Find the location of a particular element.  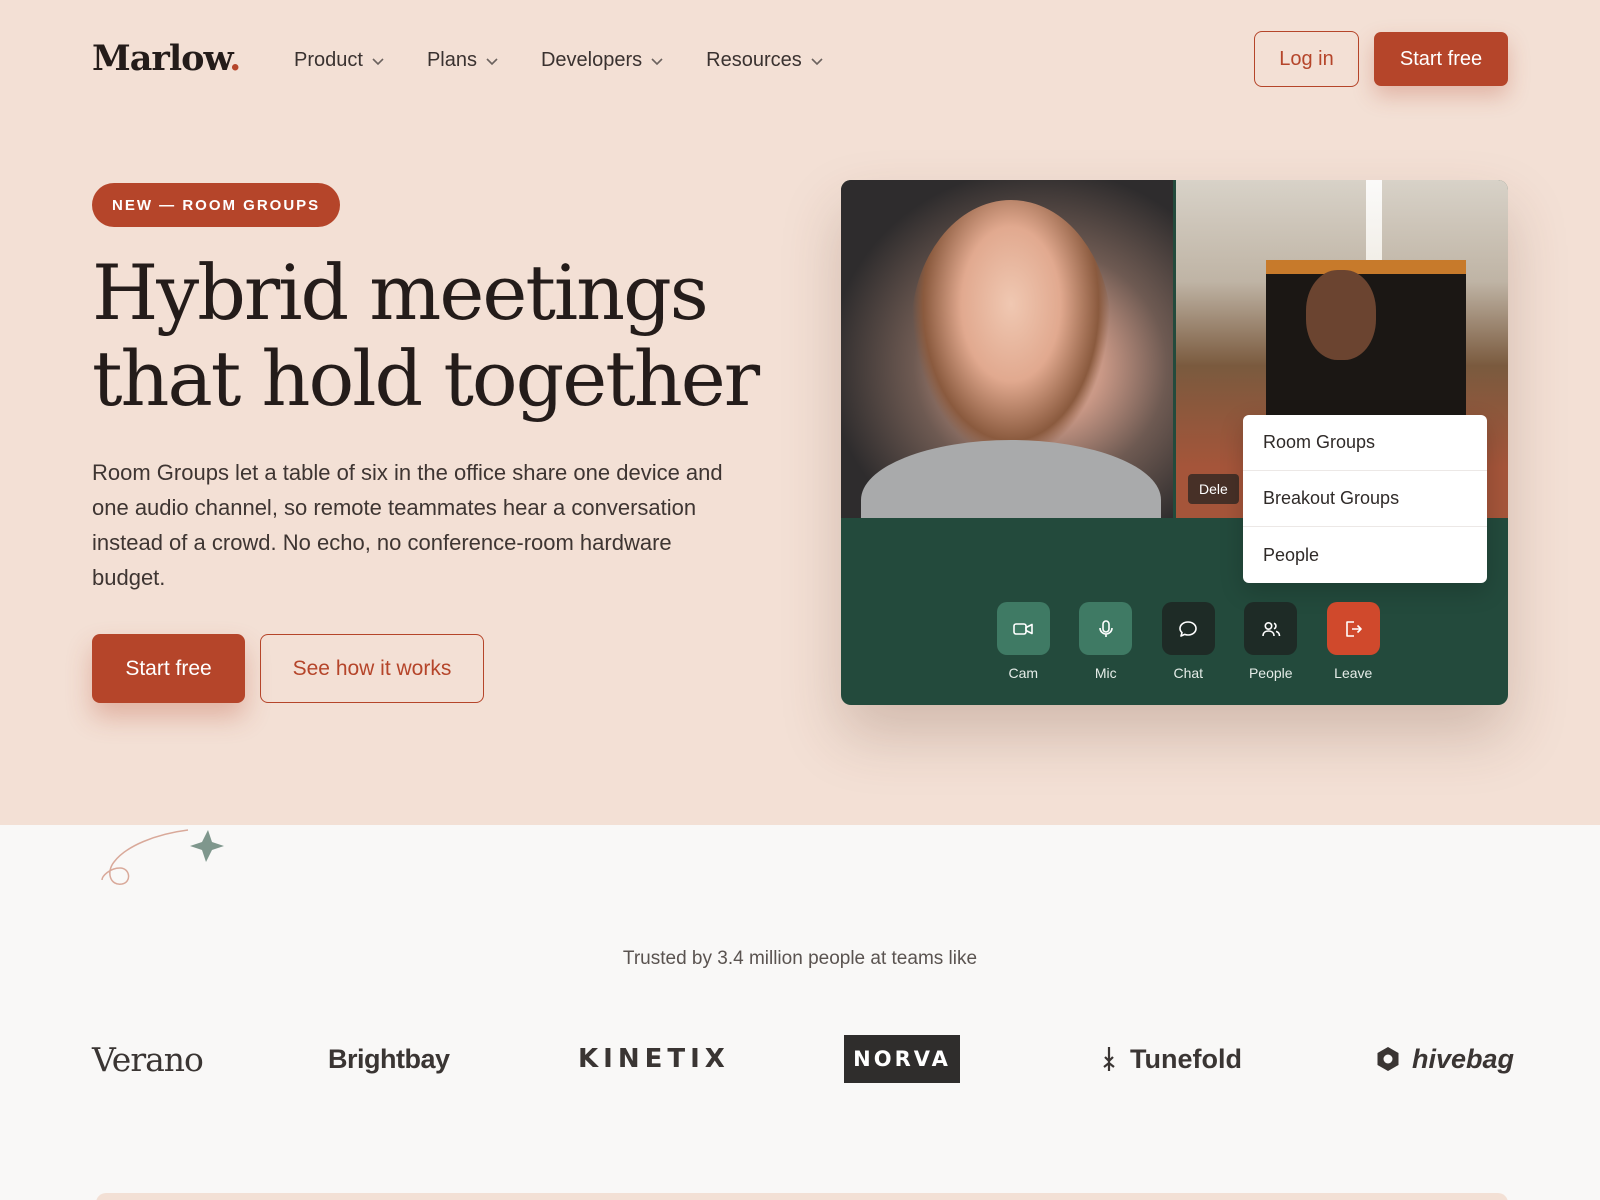

logo-kinetix: KINETIX is located at coordinates (654, 1059).